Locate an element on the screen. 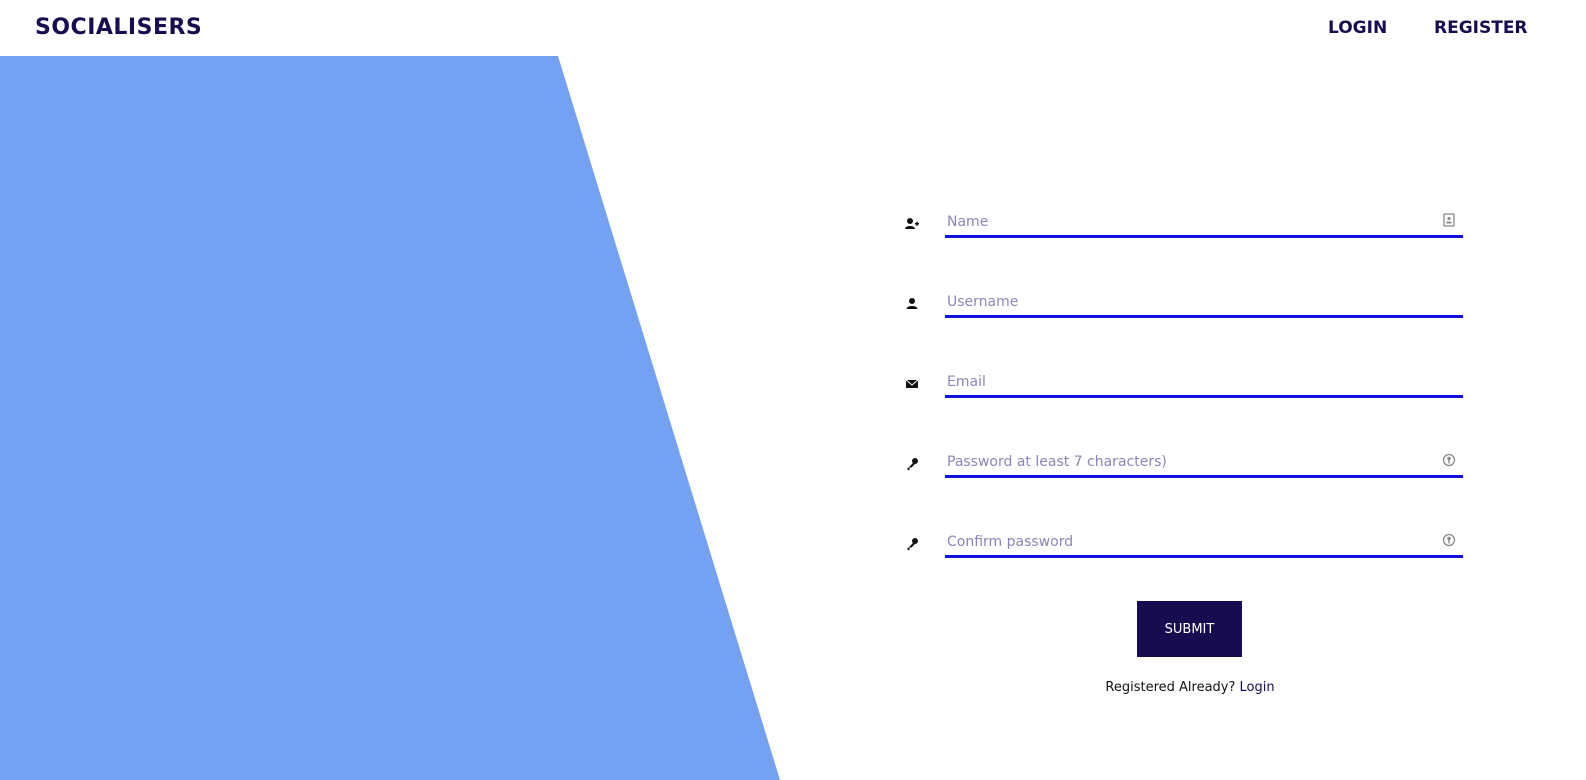 This screenshot has width=1586, height=780. login-link: Login is located at coordinates (1257, 687).